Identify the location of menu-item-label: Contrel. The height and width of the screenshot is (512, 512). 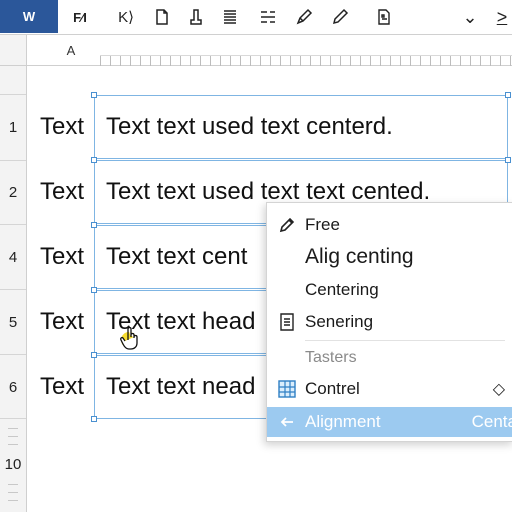
(332, 388).